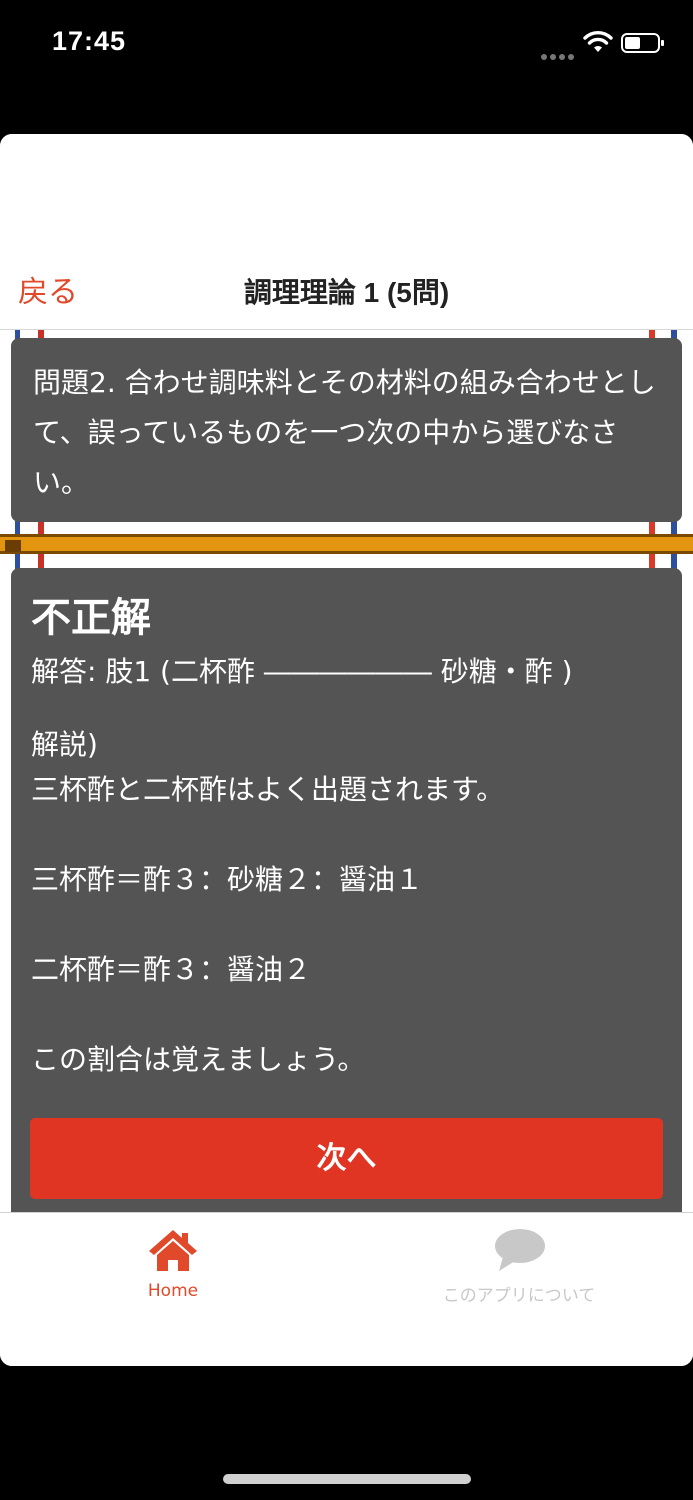  I want to click on tab-bar: Home このアプリについて, so click(346, 1289).